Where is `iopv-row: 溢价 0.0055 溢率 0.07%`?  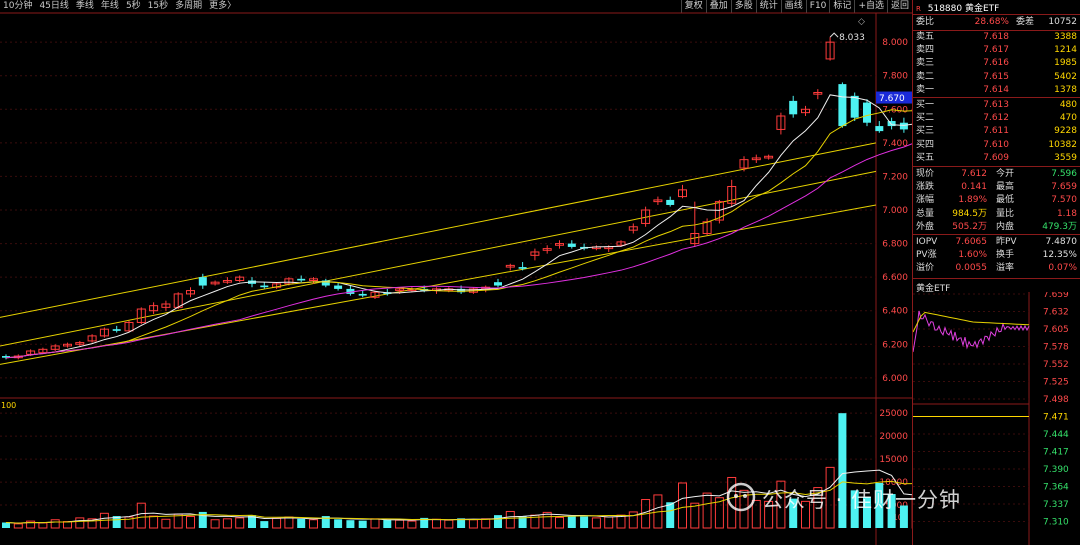 iopv-row: 溢价 0.0055 溢率 0.07% is located at coordinates (996, 268).